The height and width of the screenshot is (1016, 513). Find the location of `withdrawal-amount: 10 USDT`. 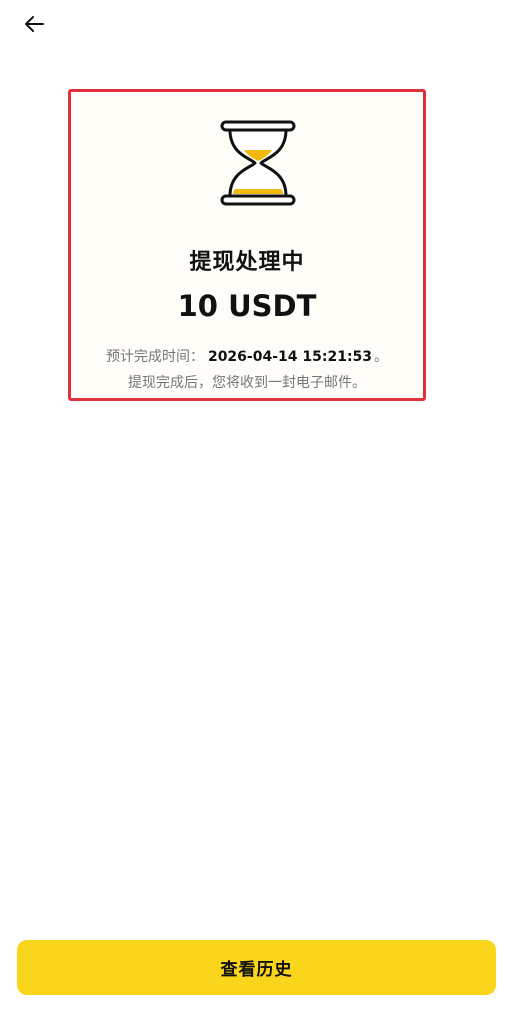

withdrawal-amount: 10 USDT is located at coordinates (247, 306).